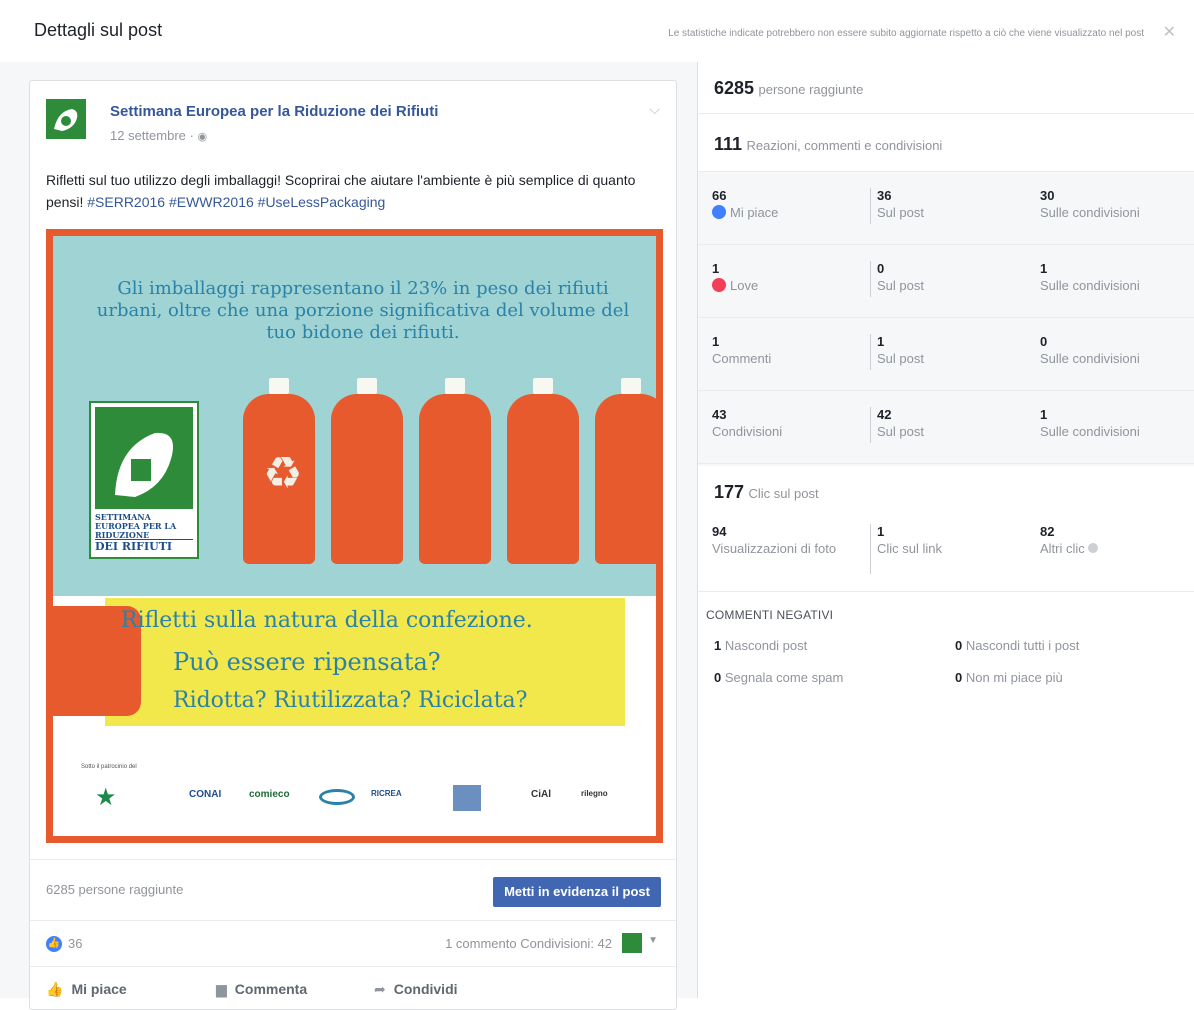  Describe the element at coordinates (1169, 32) in the screenshot. I see `close-icon: ✕` at that location.